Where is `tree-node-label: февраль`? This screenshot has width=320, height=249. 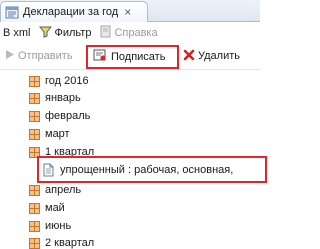 tree-node-label: февраль is located at coordinates (68, 116).